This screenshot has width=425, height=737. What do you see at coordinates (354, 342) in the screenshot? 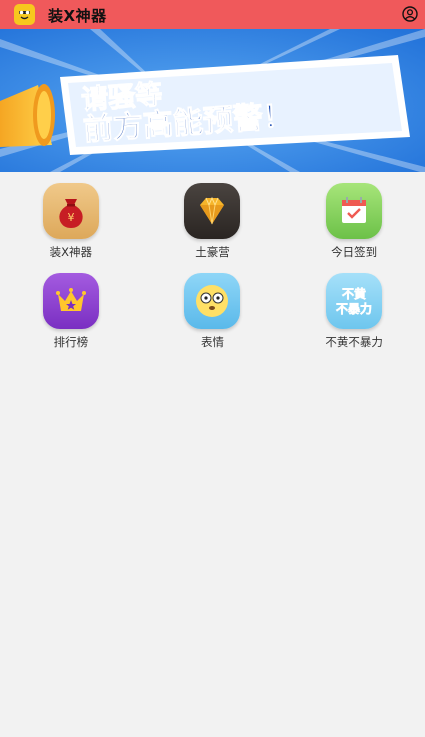
I see `grid-item-label: 不黄不暴力` at bounding box center [354, 342].